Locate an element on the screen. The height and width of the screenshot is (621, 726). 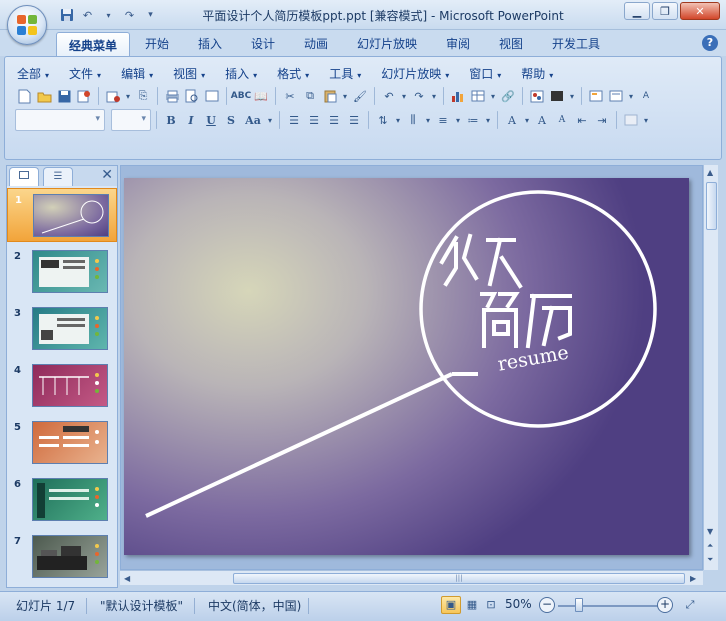
close-button: ✕ is located at coordinates (700, 11).